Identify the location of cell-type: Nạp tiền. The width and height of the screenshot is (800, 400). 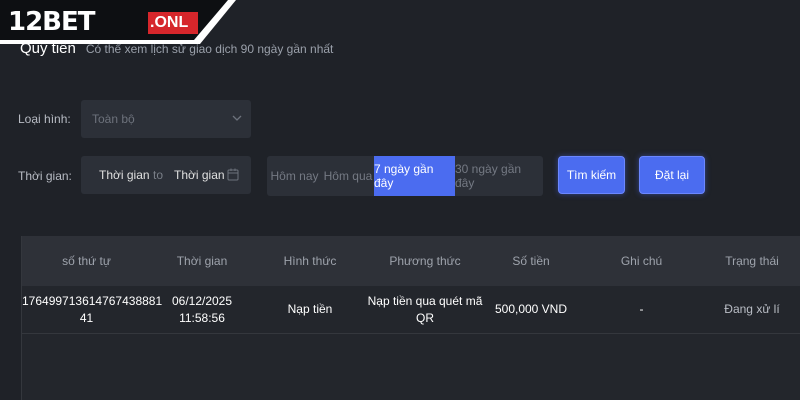
(310, 309).